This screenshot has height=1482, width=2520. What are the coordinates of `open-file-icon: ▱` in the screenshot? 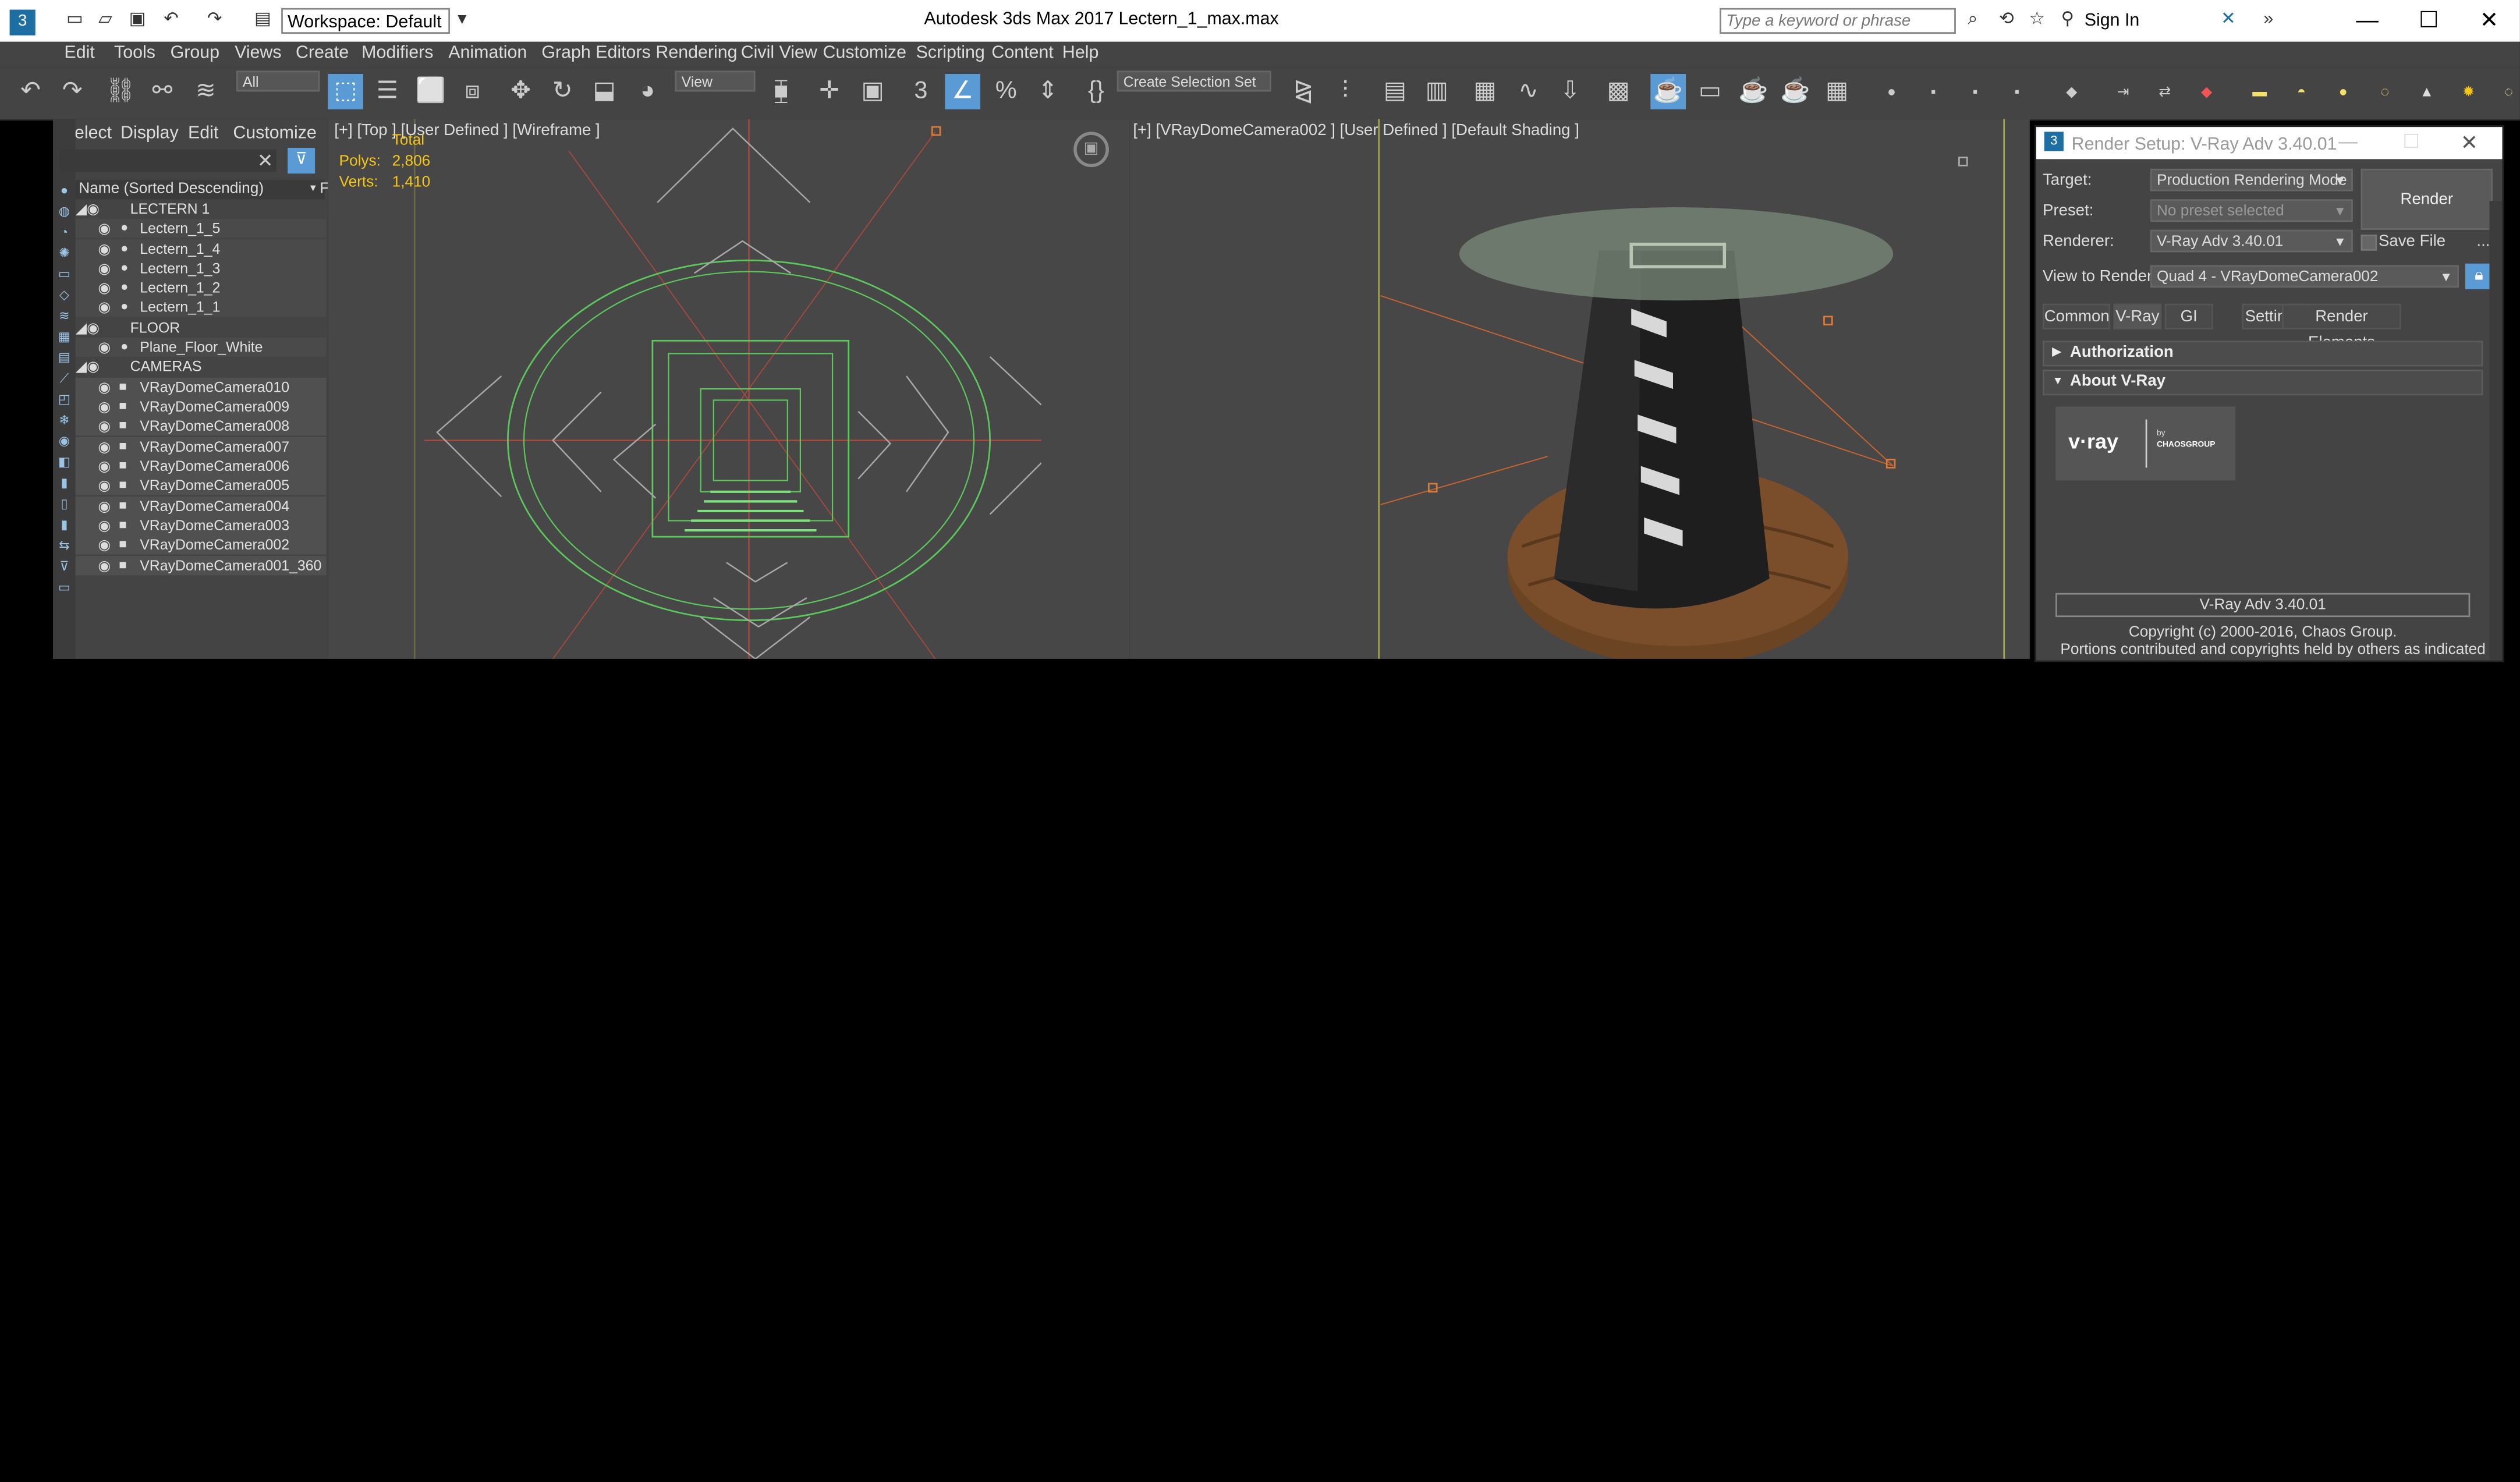 It's located at (105, 20).